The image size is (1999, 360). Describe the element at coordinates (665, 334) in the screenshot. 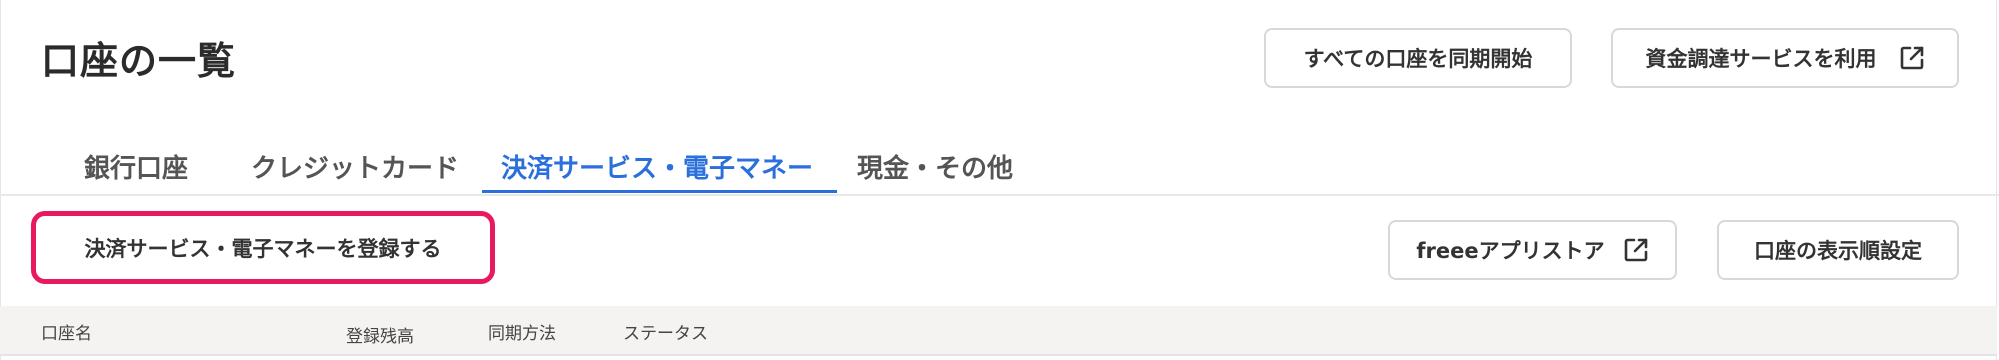

I see `column-status: ステータス` at that location.